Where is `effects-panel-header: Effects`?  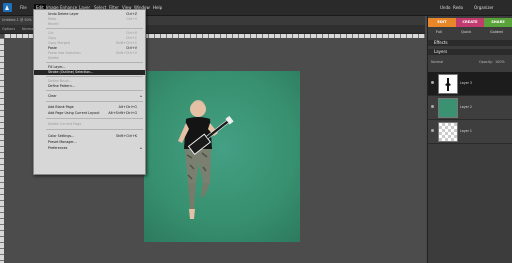
effects-panel-header: Effects is located at coordinates (470, 43).